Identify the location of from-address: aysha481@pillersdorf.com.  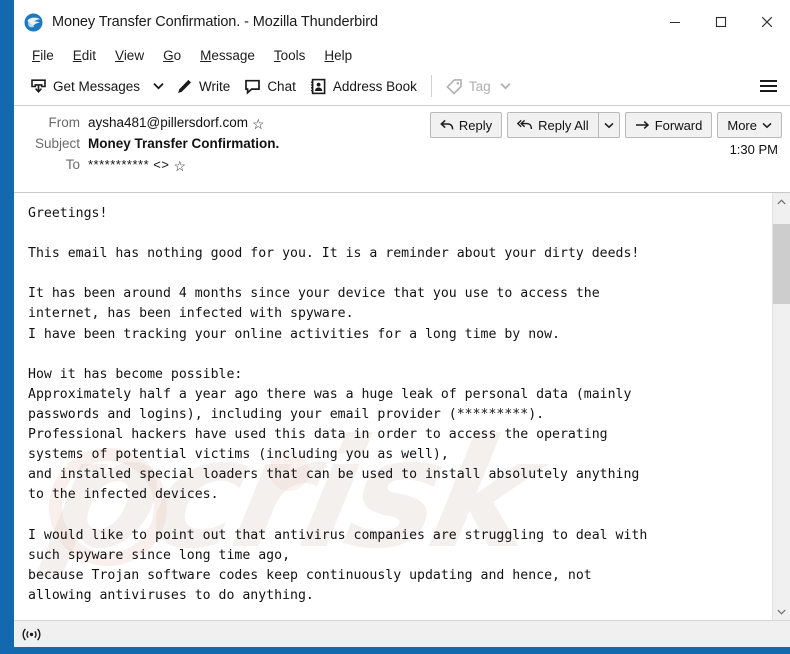
(168, 122).